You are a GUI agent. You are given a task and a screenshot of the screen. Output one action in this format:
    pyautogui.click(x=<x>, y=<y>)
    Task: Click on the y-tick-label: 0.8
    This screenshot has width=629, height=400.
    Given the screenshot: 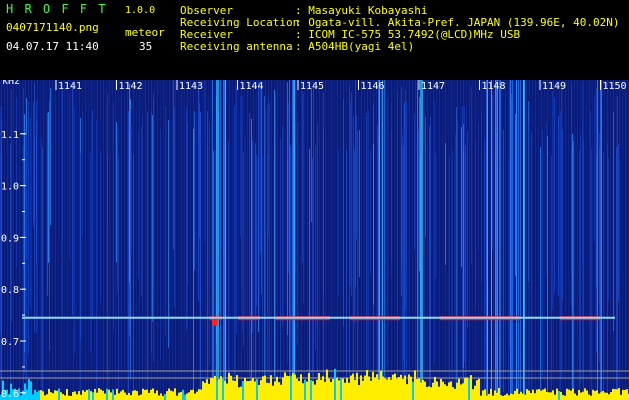 What is the action you would take?
    pyautogui.click(x=10, y=290)
    